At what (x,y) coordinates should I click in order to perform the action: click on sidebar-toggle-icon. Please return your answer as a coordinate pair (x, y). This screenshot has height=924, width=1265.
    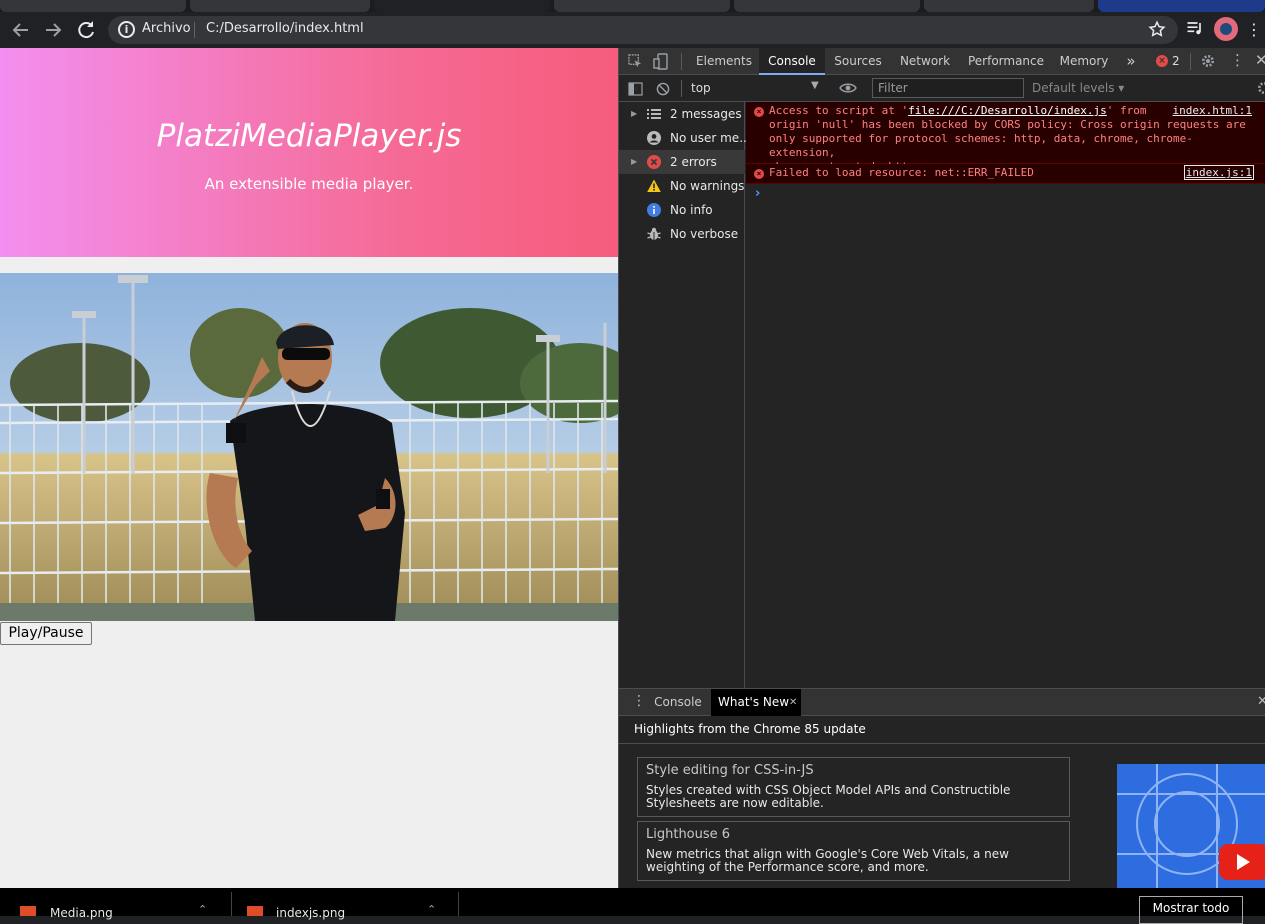
    Looking at the image, I should click on (635, 90).